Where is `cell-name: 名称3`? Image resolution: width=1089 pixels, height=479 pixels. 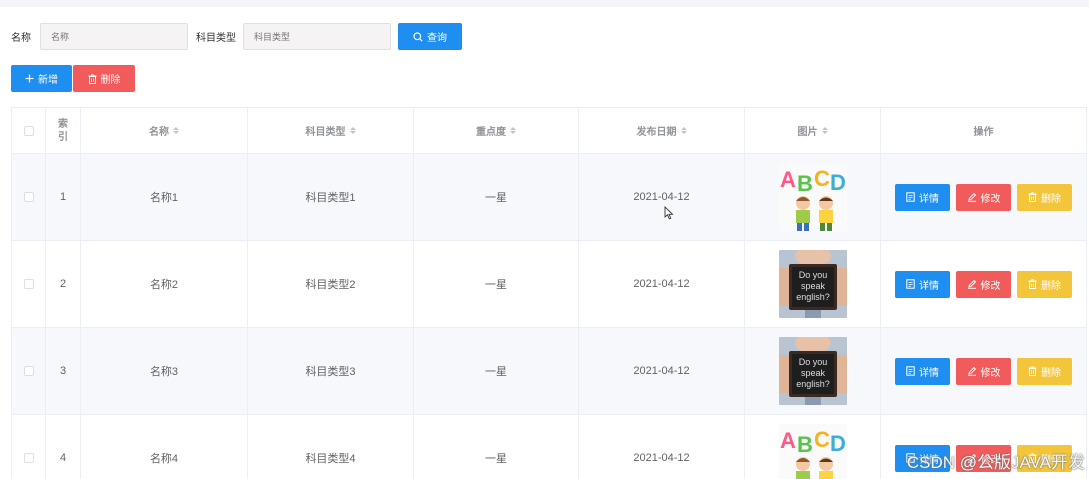
cell-name: 名称3 is located at coordinates (164, 371).